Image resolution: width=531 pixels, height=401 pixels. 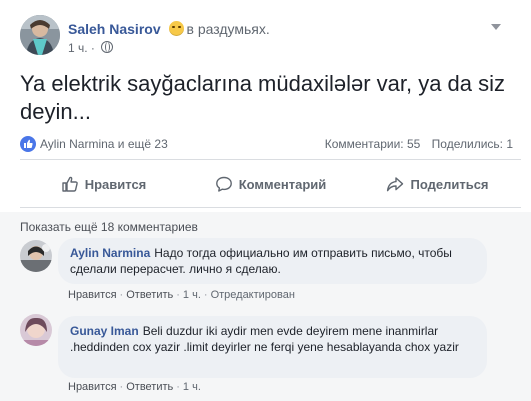 I want to click on feeling-text: в раздумьях., so click(x=228, y=29).